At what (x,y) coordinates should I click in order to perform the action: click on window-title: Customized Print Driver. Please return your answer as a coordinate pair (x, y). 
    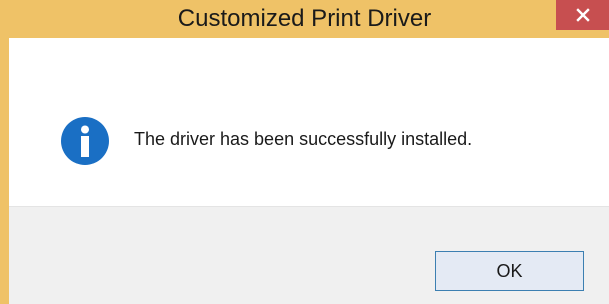
    Looking at the image, I should click on (304, 18).